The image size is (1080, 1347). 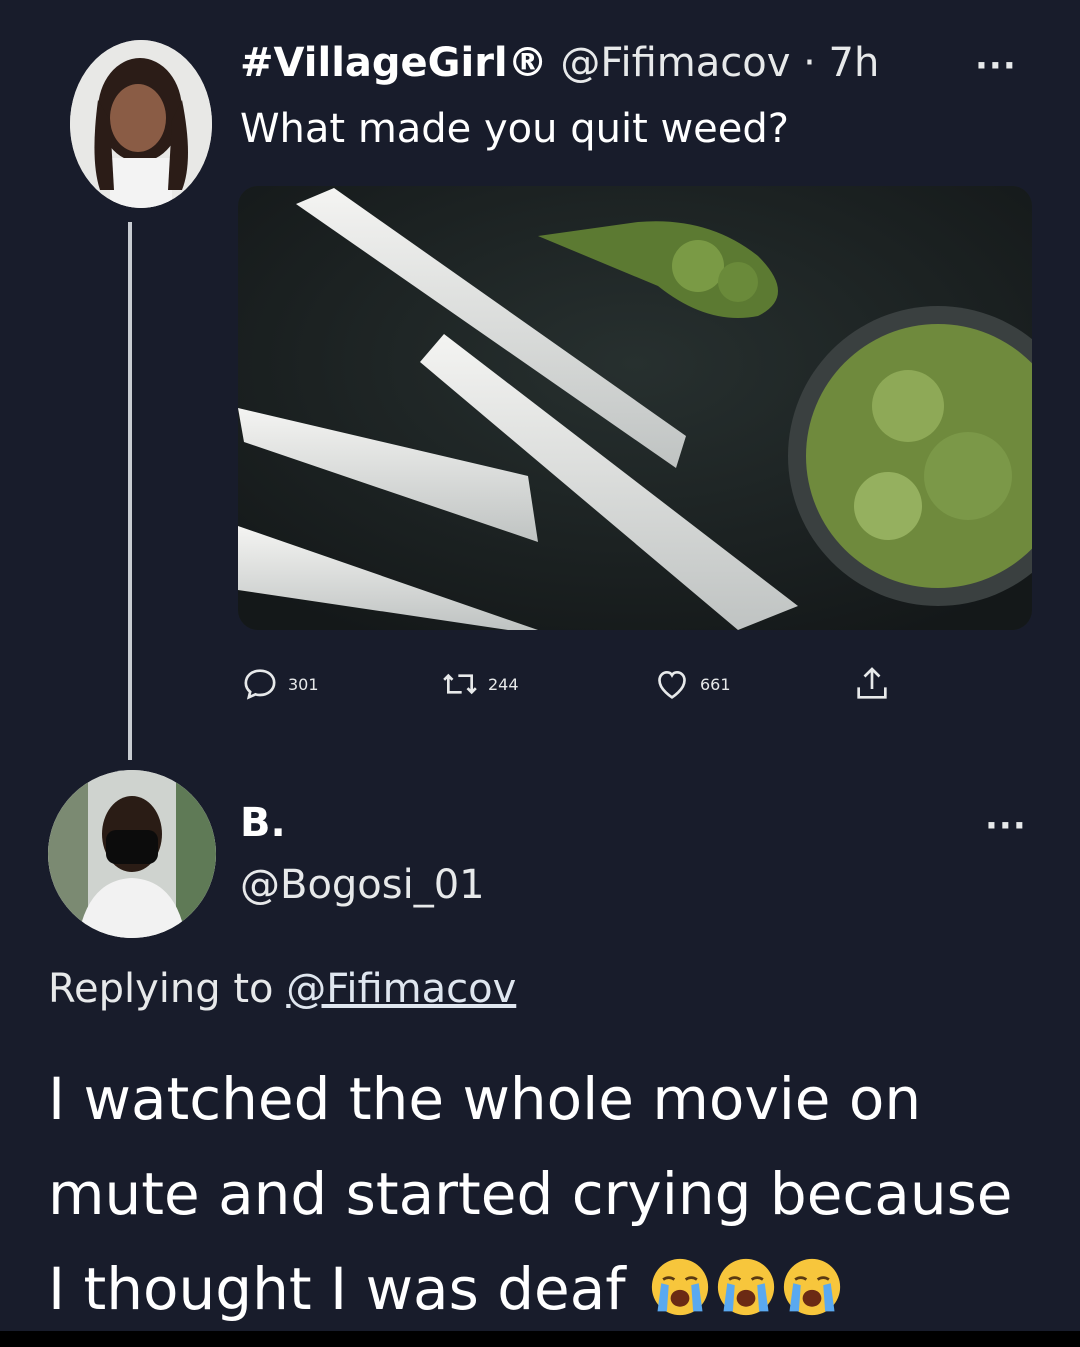 What do you see at coordinates (161, 989) in the screenshot?
I see `replying-to-label: Replying to` at bounding box center [161, 989].